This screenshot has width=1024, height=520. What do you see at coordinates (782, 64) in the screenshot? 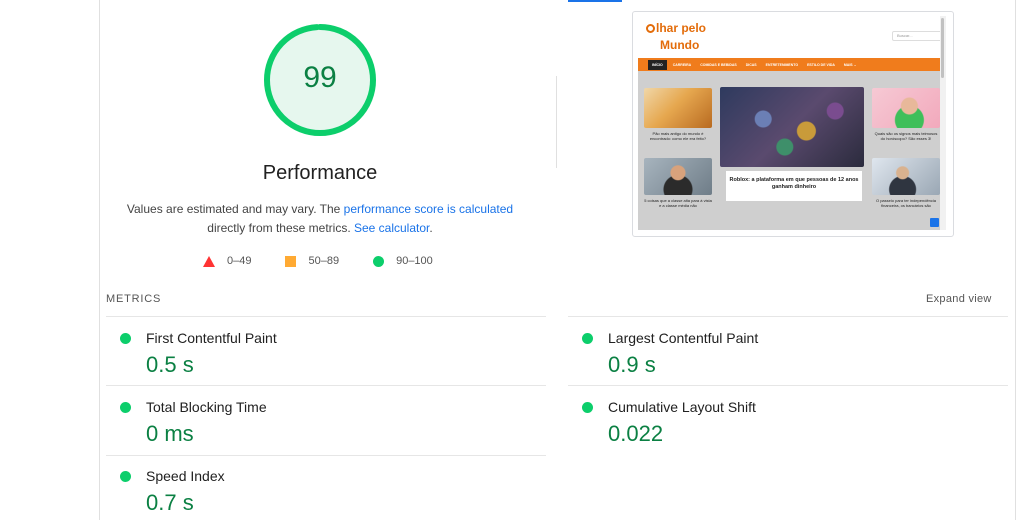
I see `site-nav-item: ENTRETENIMENTO` at bounding box center [782, 64].